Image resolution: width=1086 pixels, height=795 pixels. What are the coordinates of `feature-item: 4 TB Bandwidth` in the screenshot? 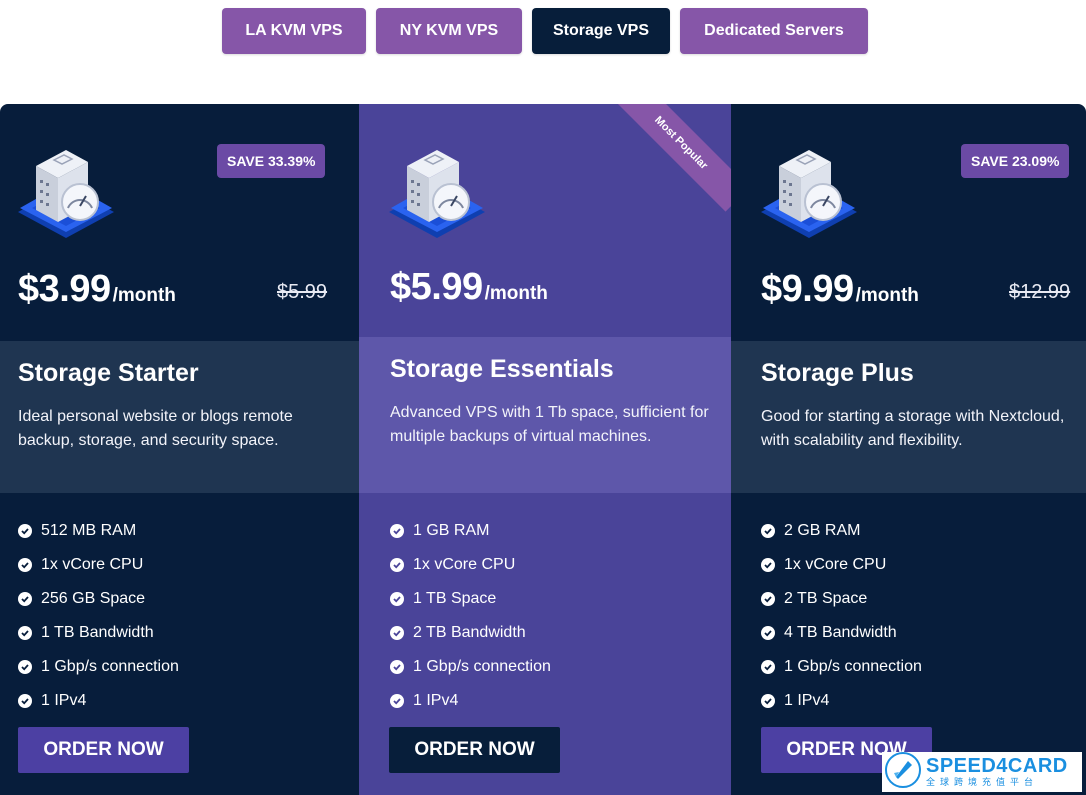 It's located at (841, 633).